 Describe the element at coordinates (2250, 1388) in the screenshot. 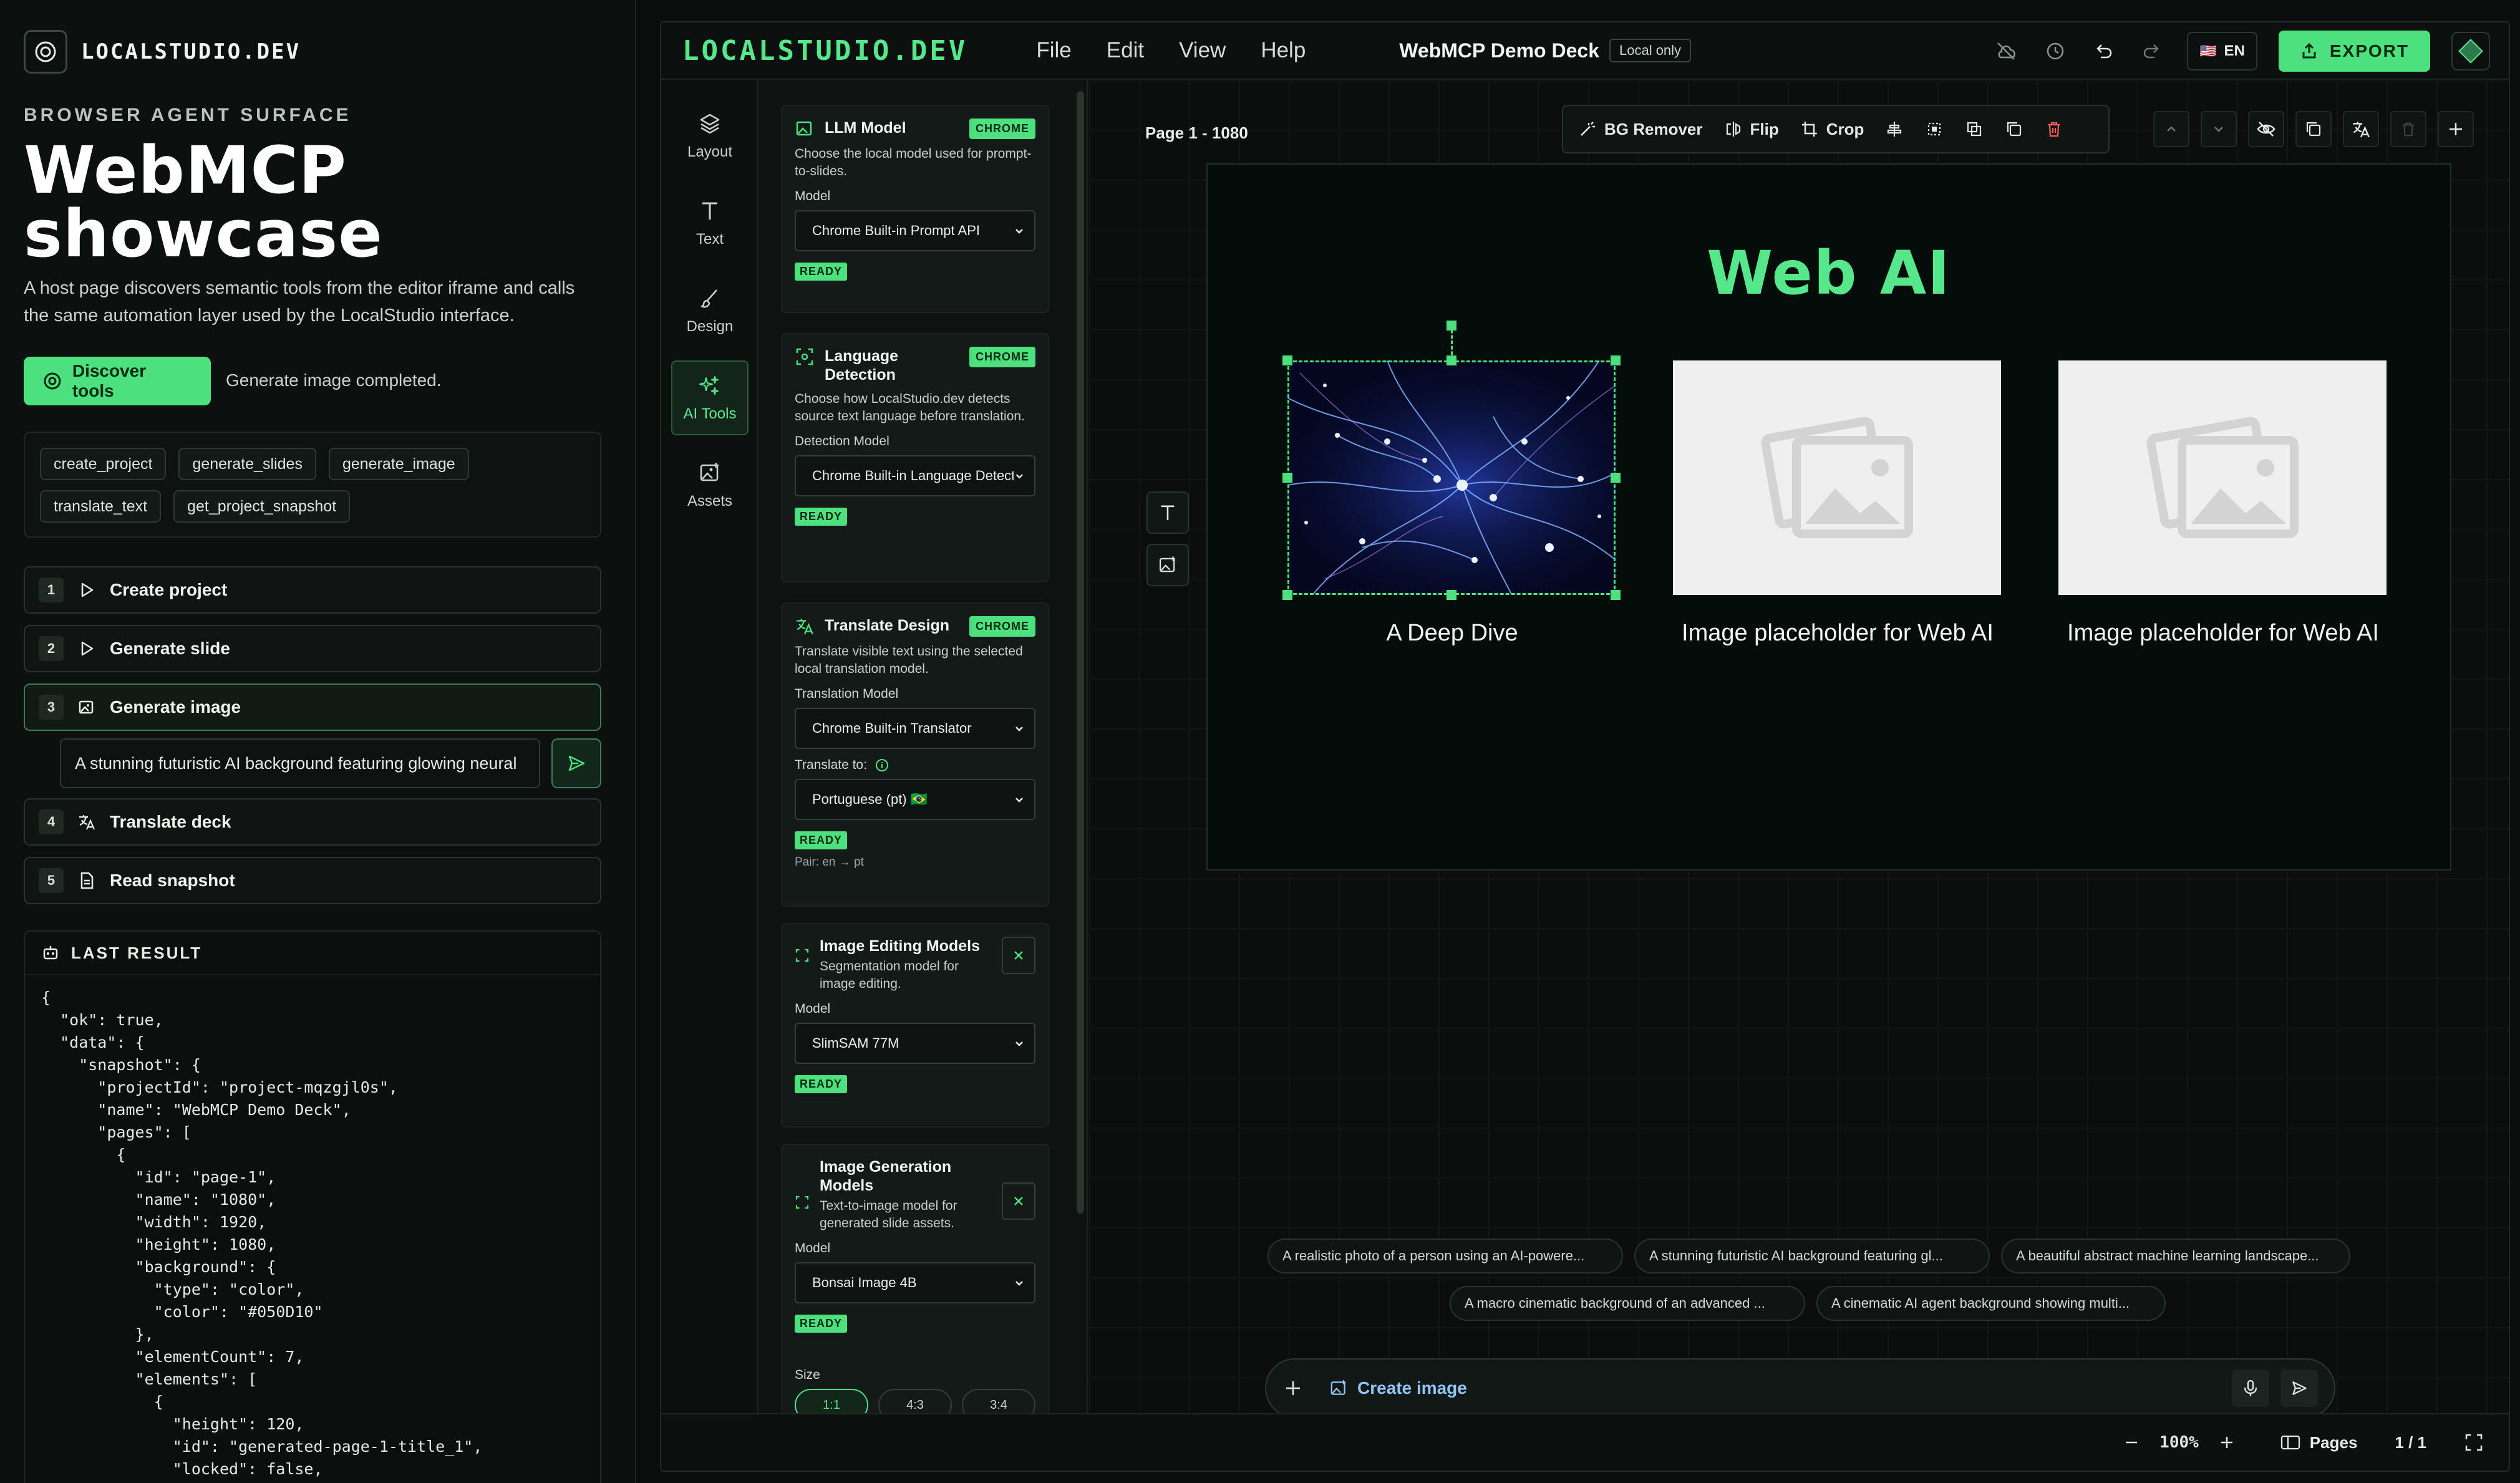

I see `microphone-button` at that location.